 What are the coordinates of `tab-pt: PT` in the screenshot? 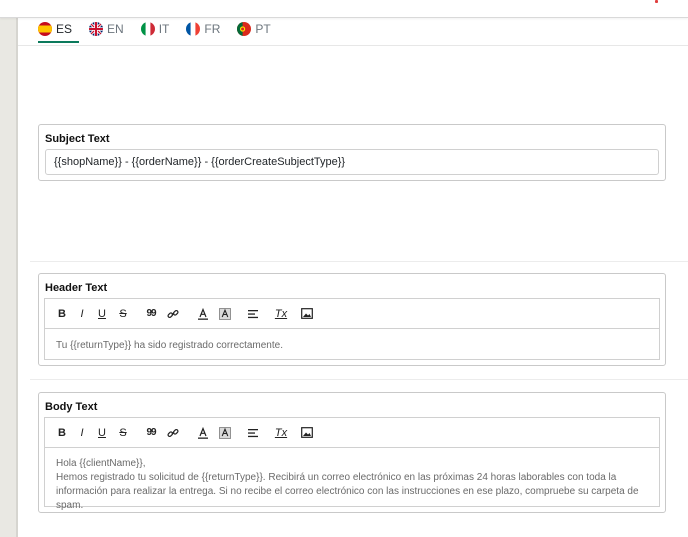 It's located at (257, 29).